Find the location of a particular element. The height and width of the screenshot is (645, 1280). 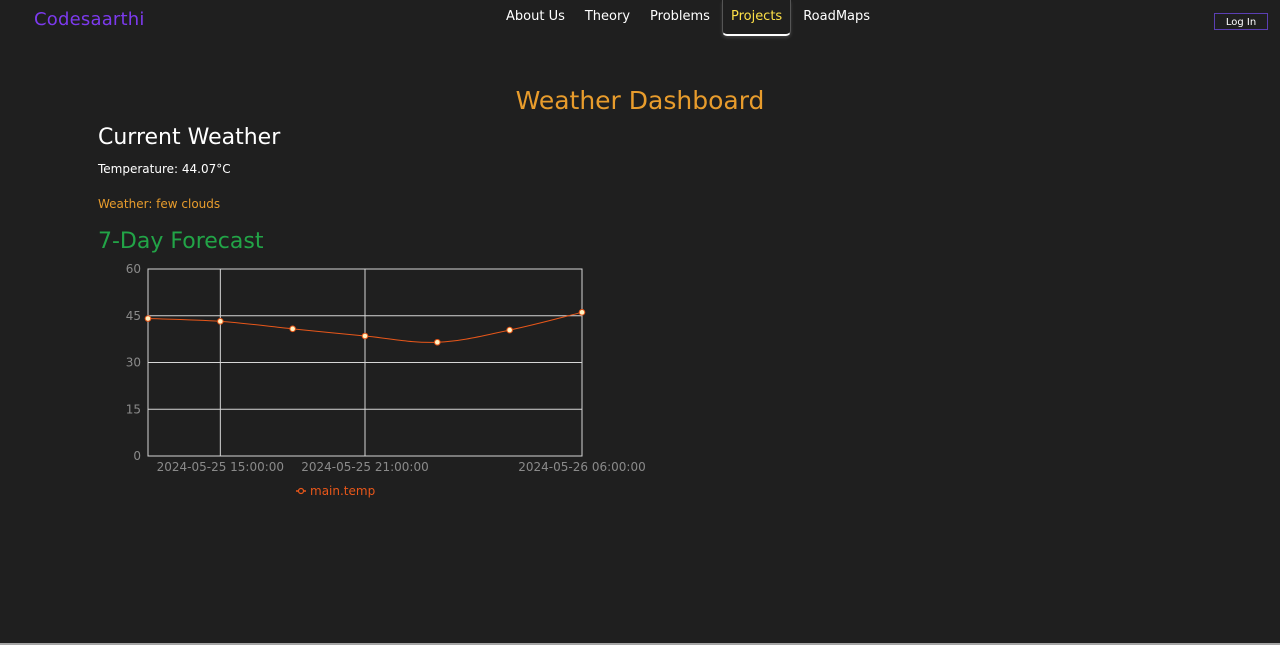

chart-y-tick-label: 45 is located at coordinates (133, 316).